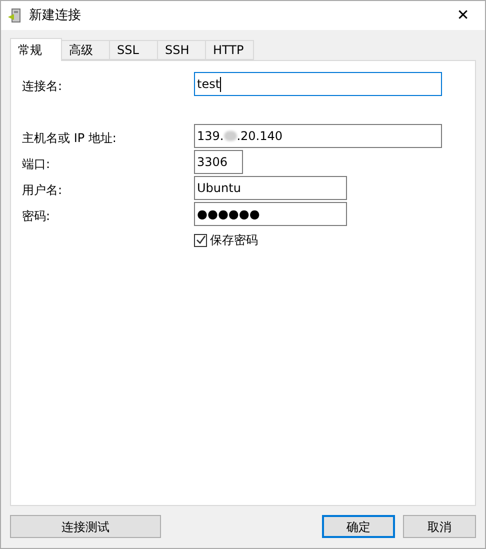  What do you see at coordinates (218, 162) in the screenshot?
I see `input-field: 3306` at bounding box center [218, 162].